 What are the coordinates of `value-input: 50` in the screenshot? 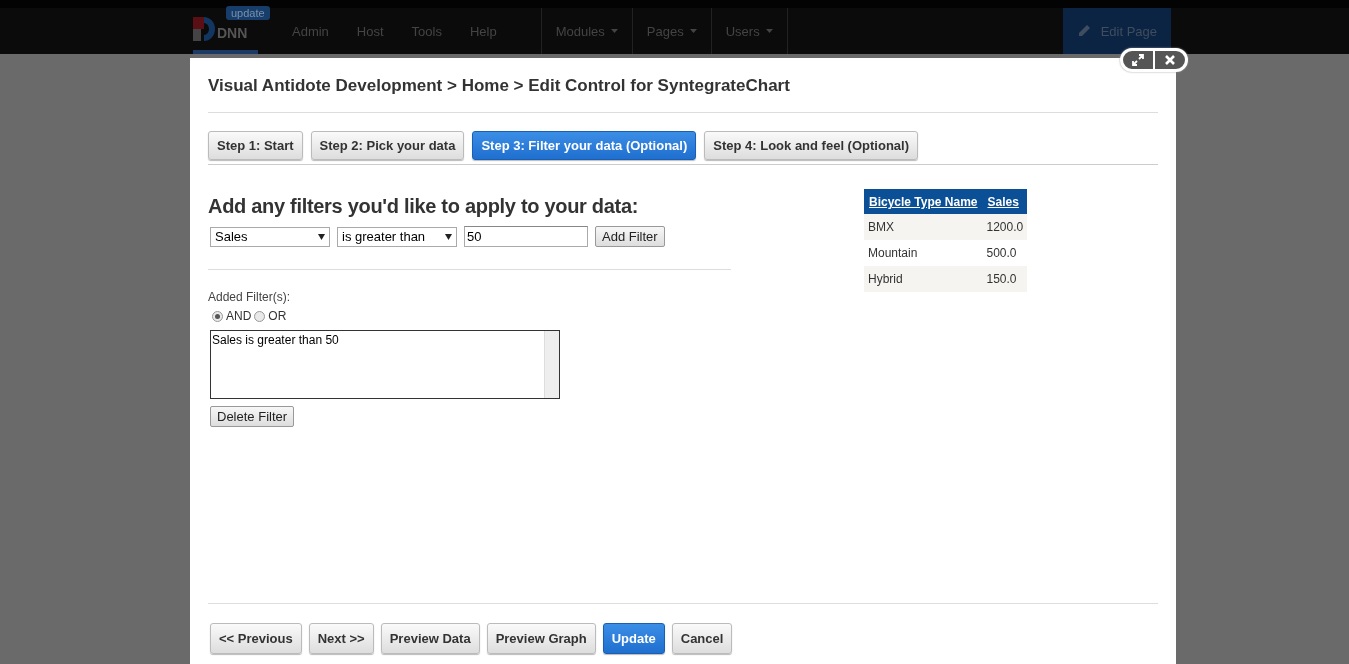 It's located at (526, 236).